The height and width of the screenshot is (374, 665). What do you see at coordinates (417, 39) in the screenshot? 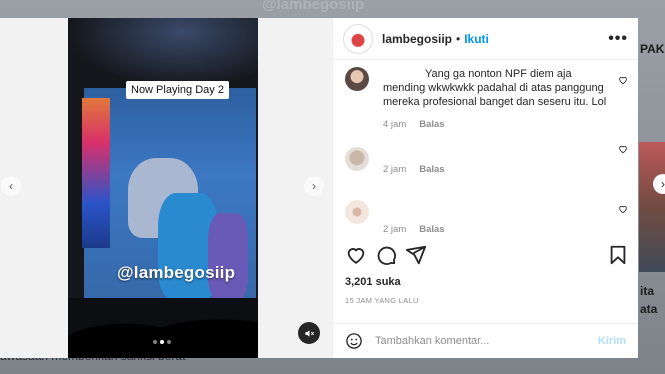
I see `username-link: lambegosiip` at bounding box center [417, 39].